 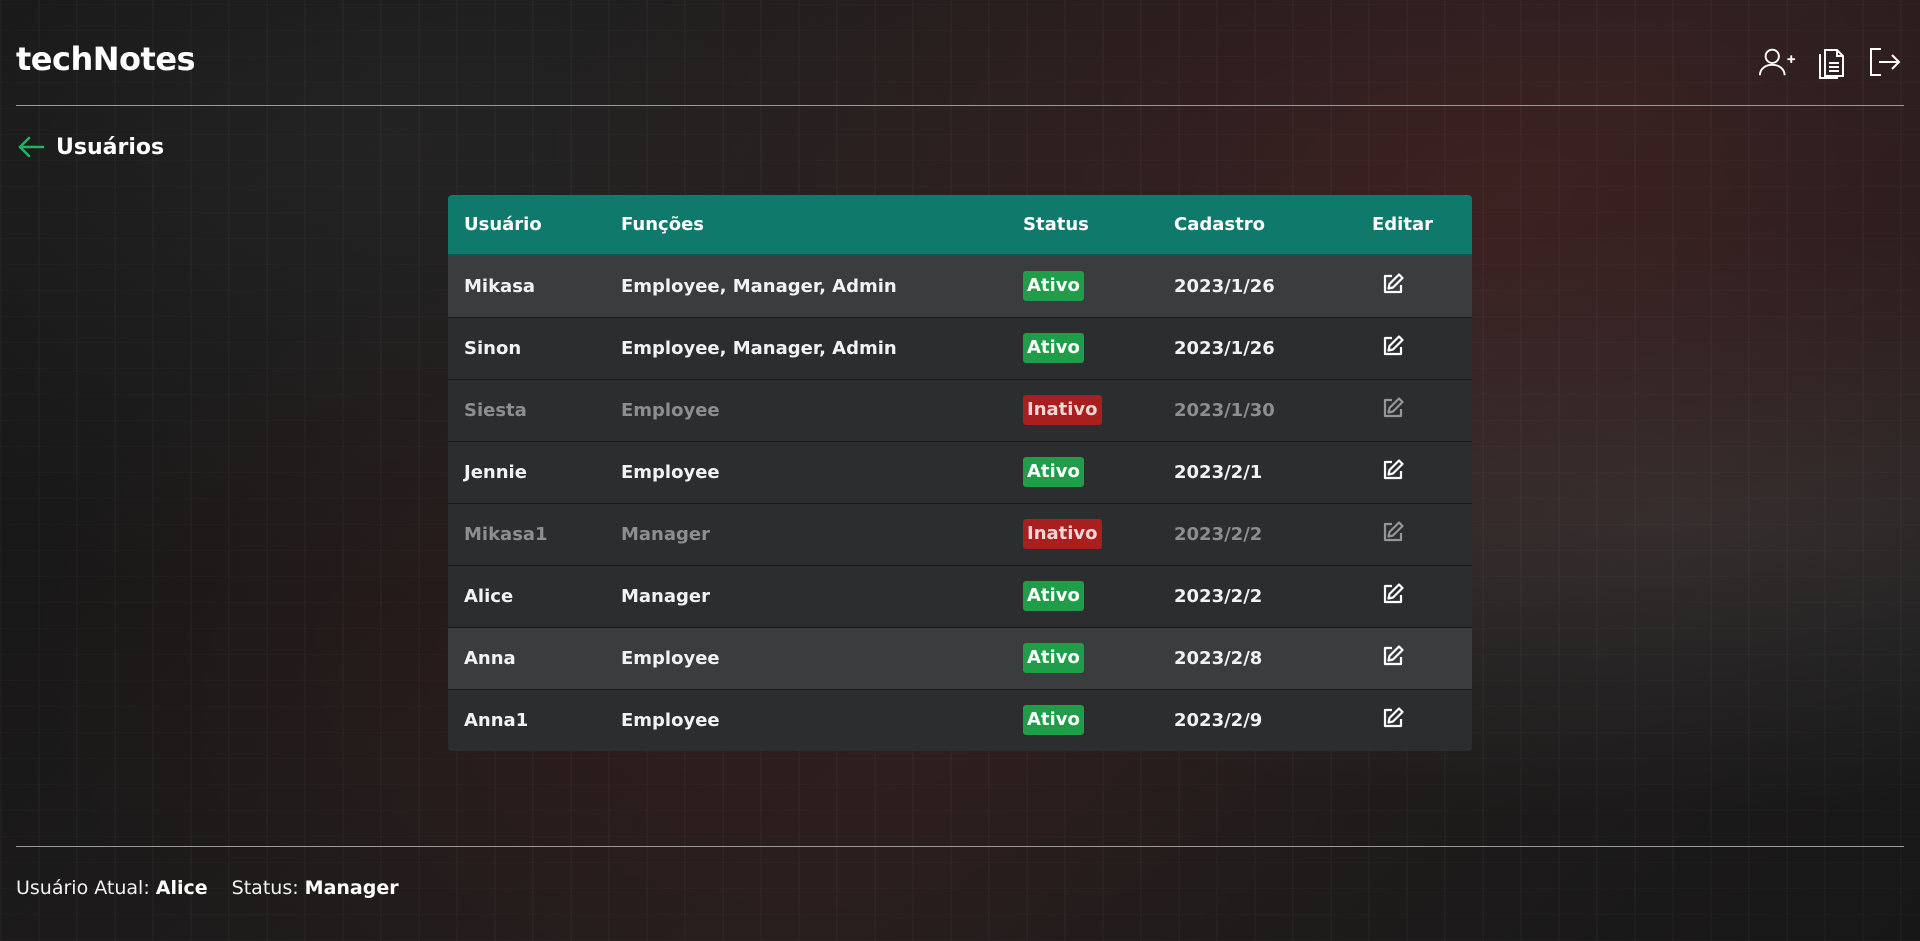 I want to click on back-button, so click(x=31, y=147).